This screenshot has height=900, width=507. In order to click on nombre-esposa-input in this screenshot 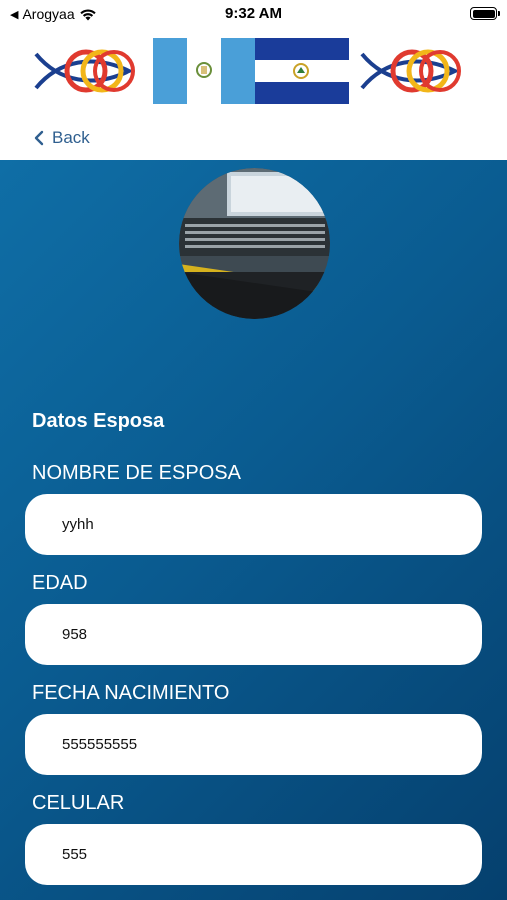, I will do `click(253, 524)`.